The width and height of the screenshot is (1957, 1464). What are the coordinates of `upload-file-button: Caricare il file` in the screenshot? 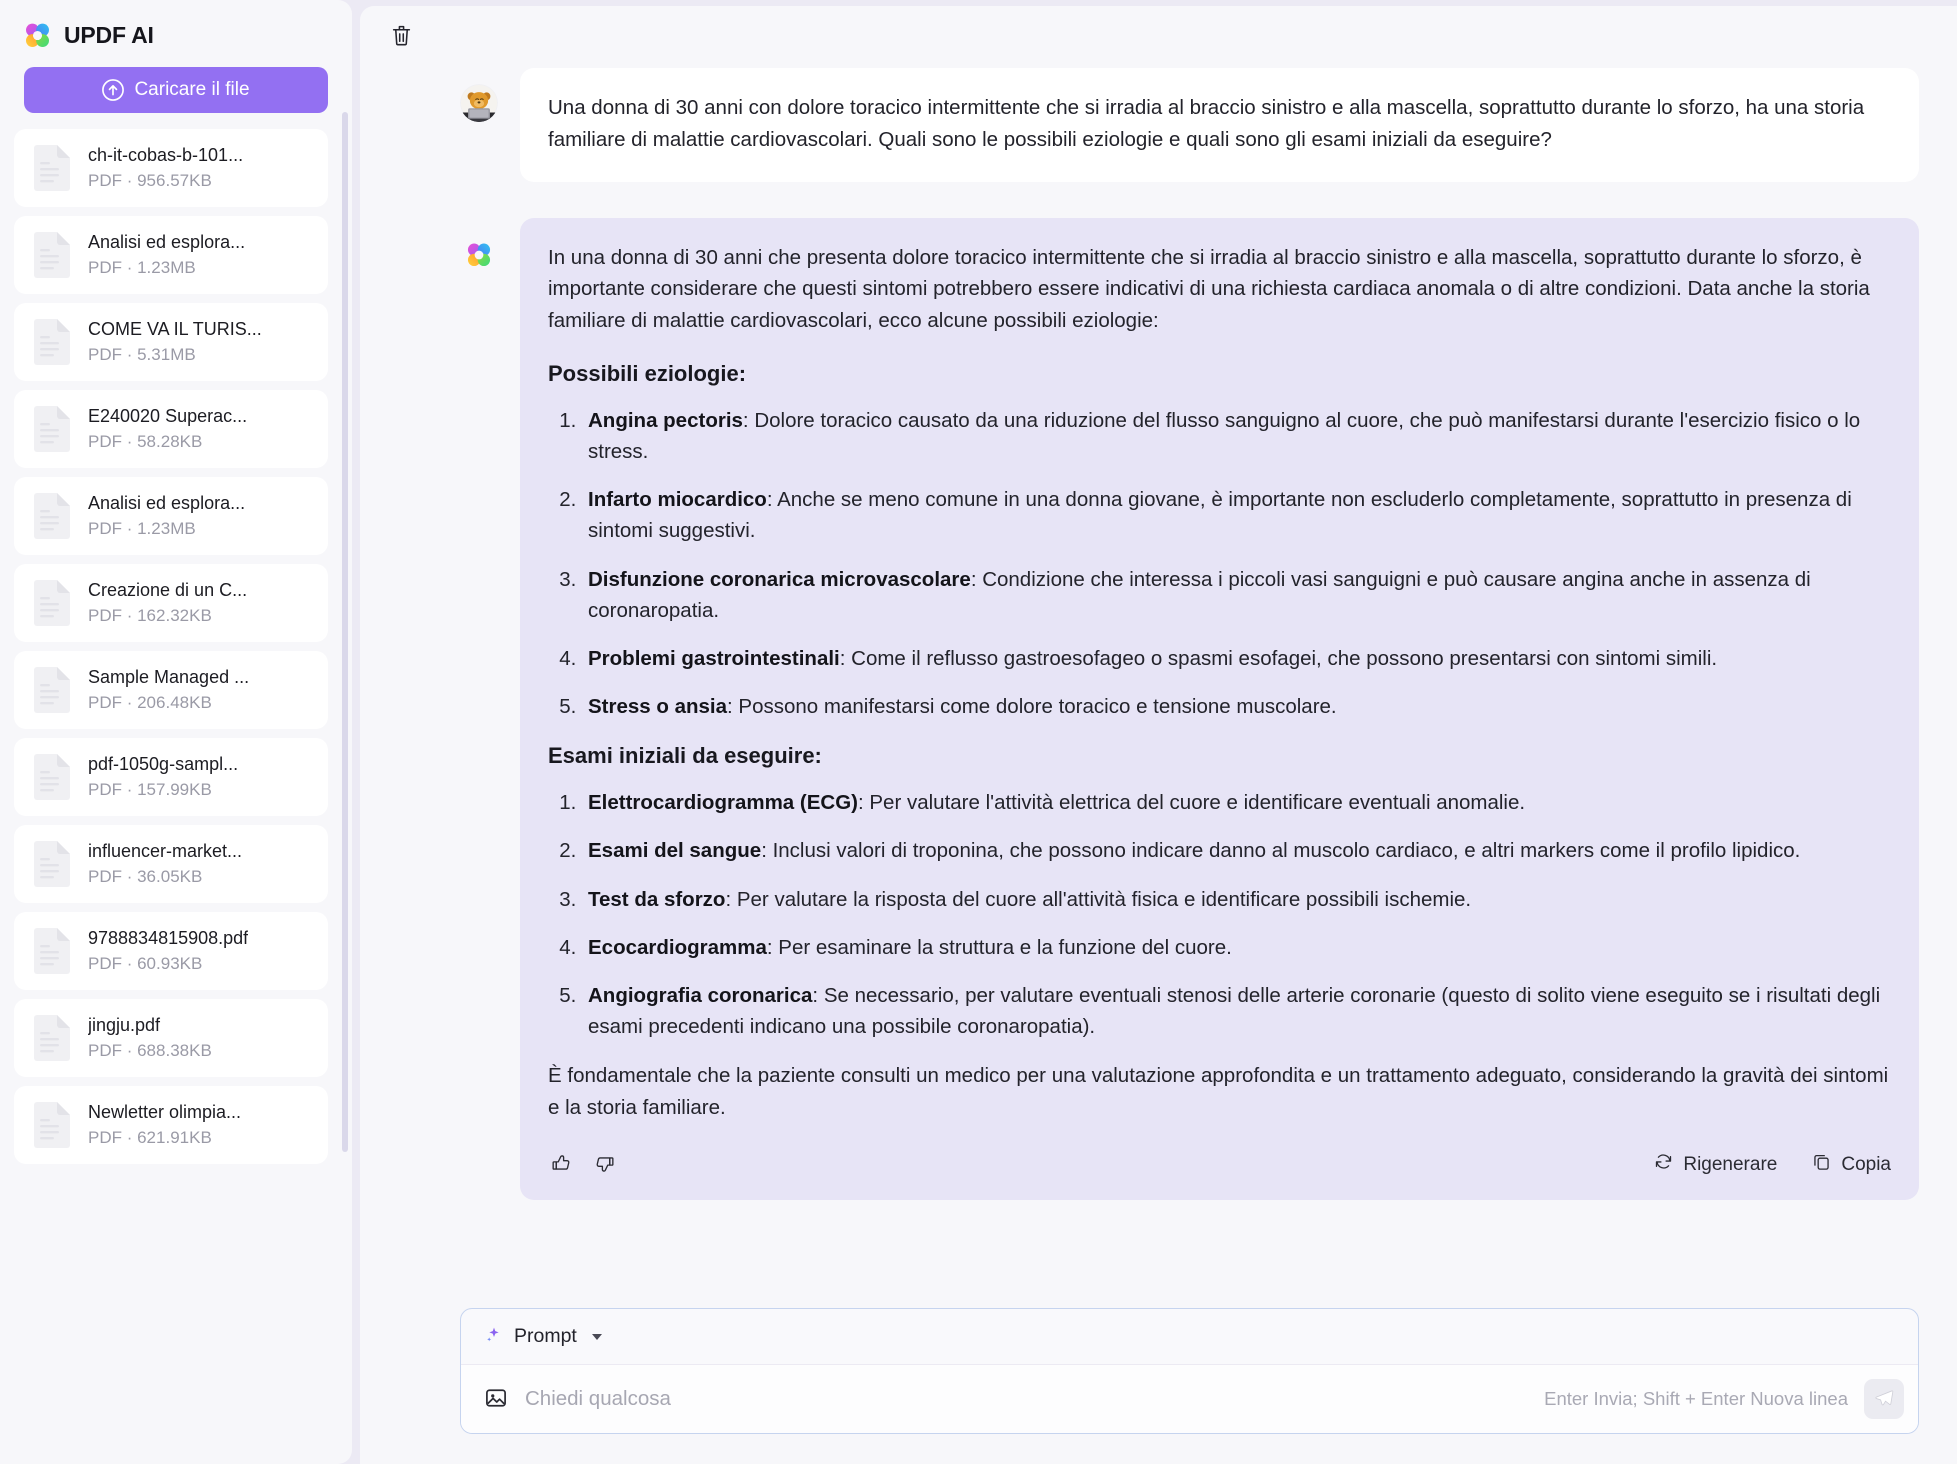 It's located at (176, 90).